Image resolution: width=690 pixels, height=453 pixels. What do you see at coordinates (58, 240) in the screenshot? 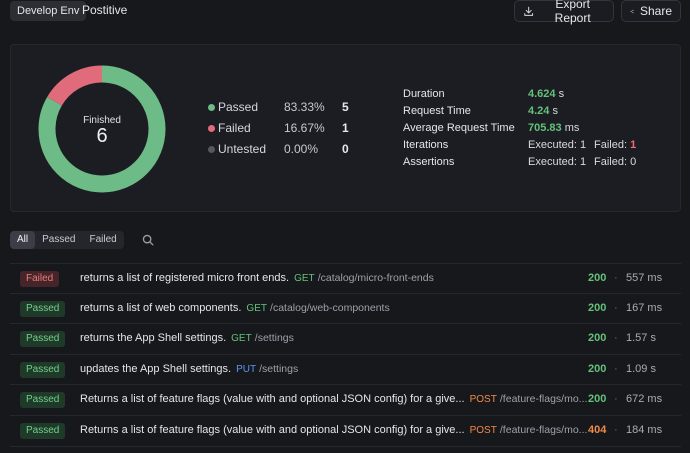
I see `tab-passed: Passed` at bounding box center [58, 240].